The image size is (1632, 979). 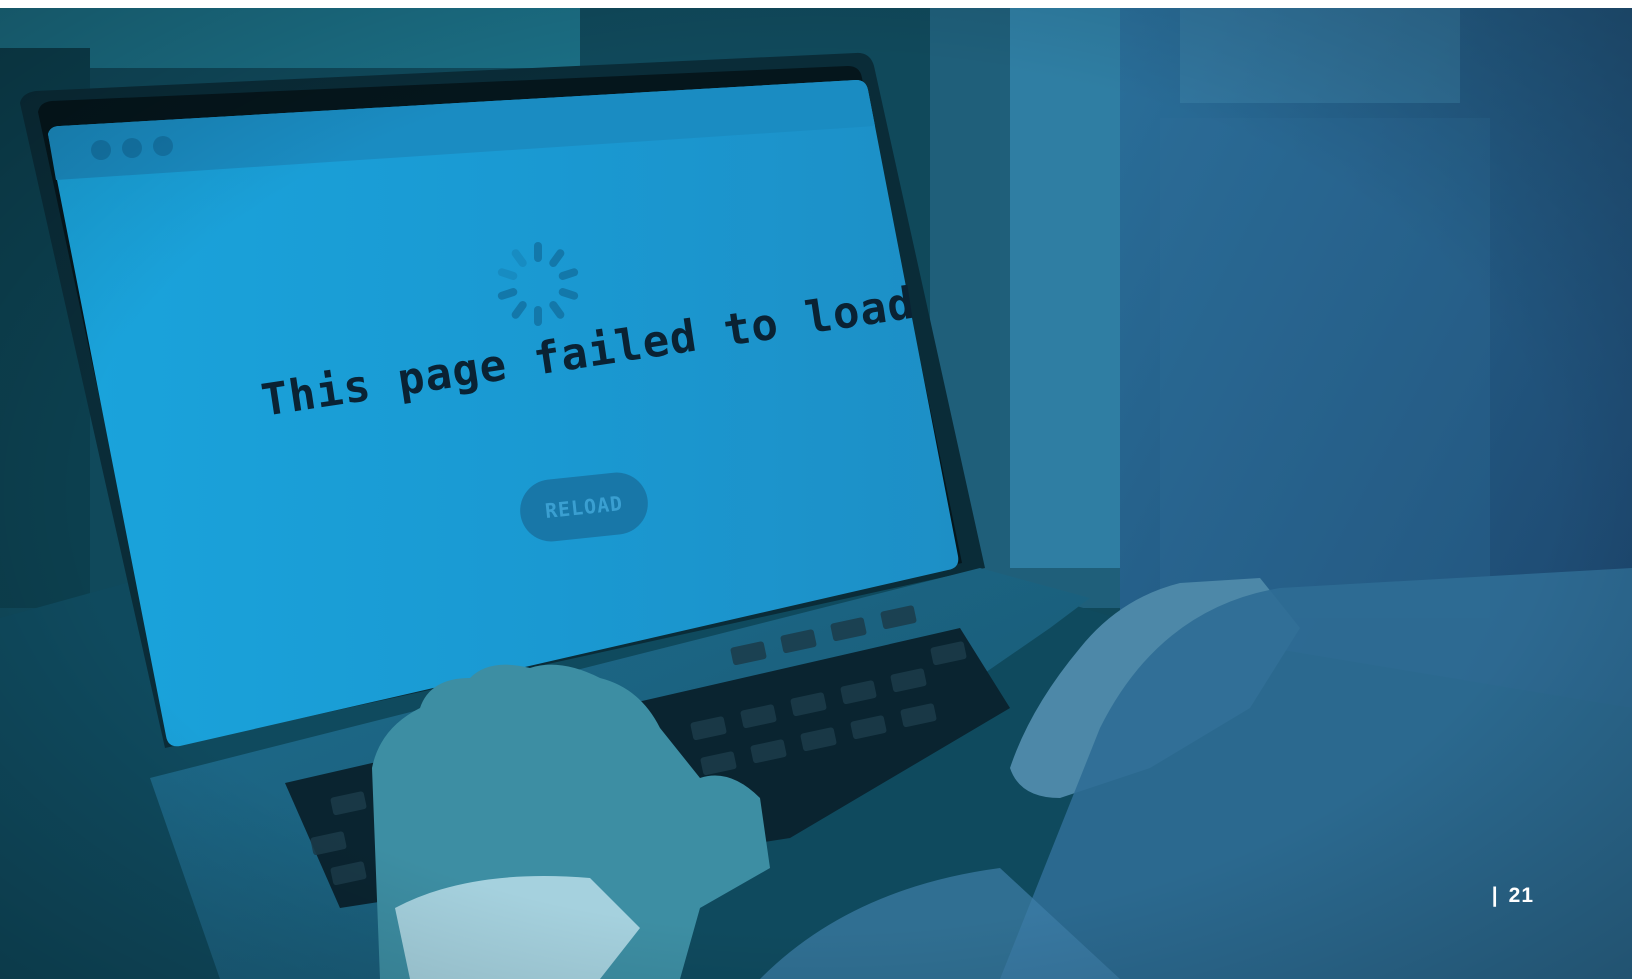 What do you see at coordinates (1521, 895) in the screenshot?
I see `page-number-value: 21` at bounding box center [1521, 895].